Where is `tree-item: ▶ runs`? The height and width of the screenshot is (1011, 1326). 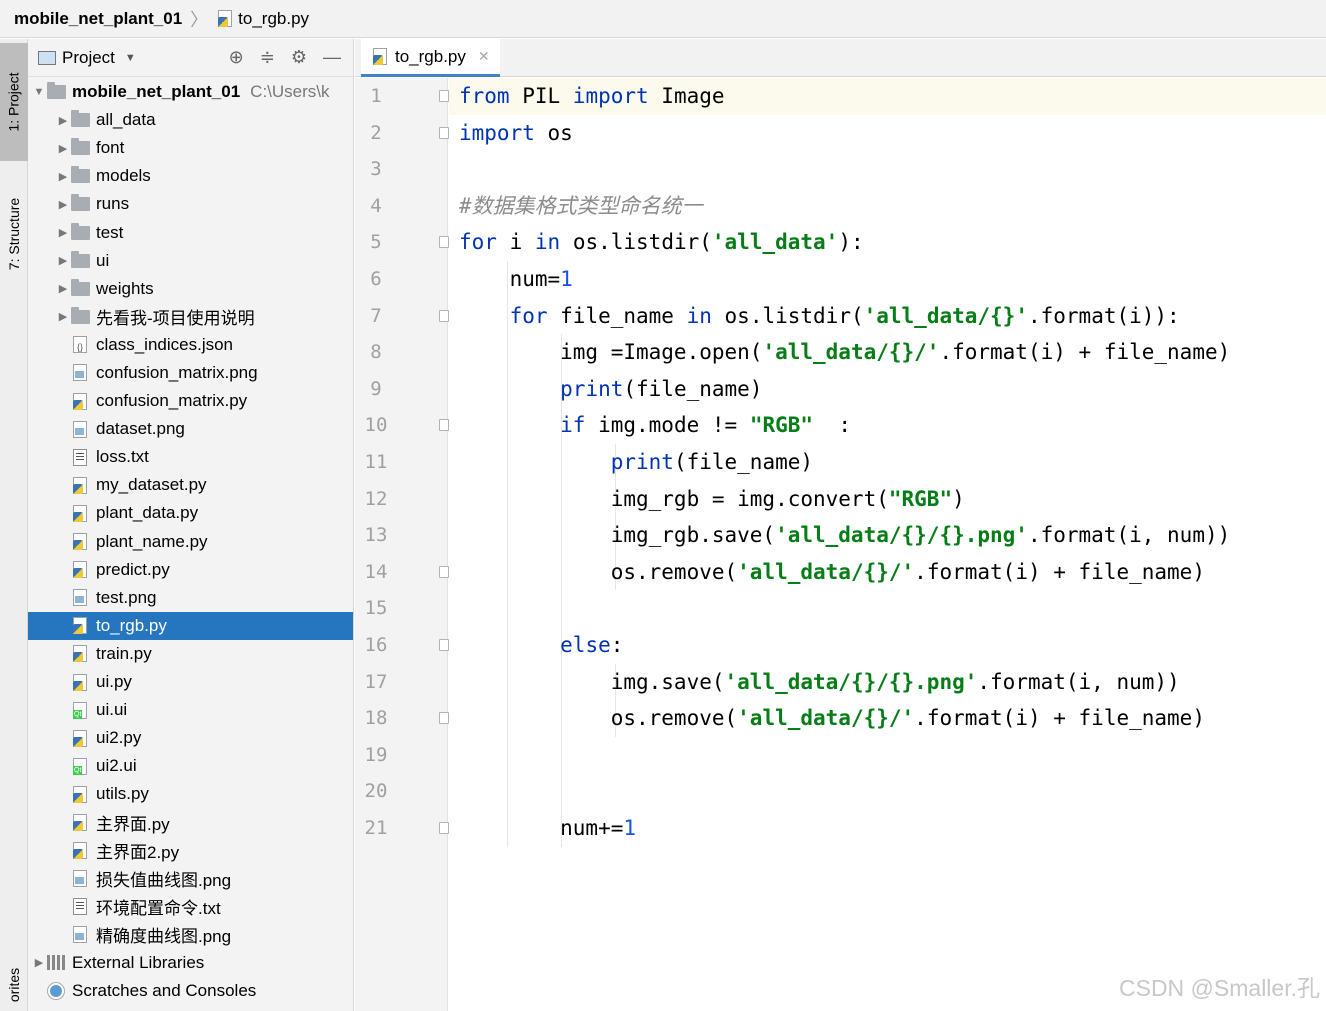
tree-item: ▶ runs is located at coordinates (190, 204).